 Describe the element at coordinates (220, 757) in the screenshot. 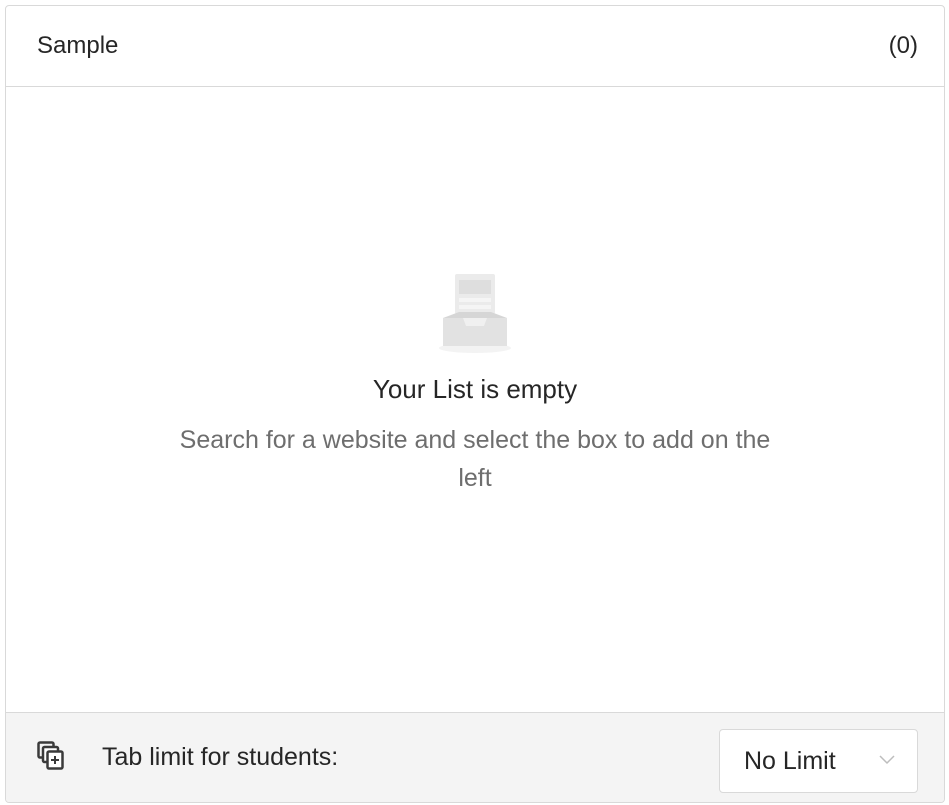

I see `tab-limit-label: Tab limit for students:` at that location.